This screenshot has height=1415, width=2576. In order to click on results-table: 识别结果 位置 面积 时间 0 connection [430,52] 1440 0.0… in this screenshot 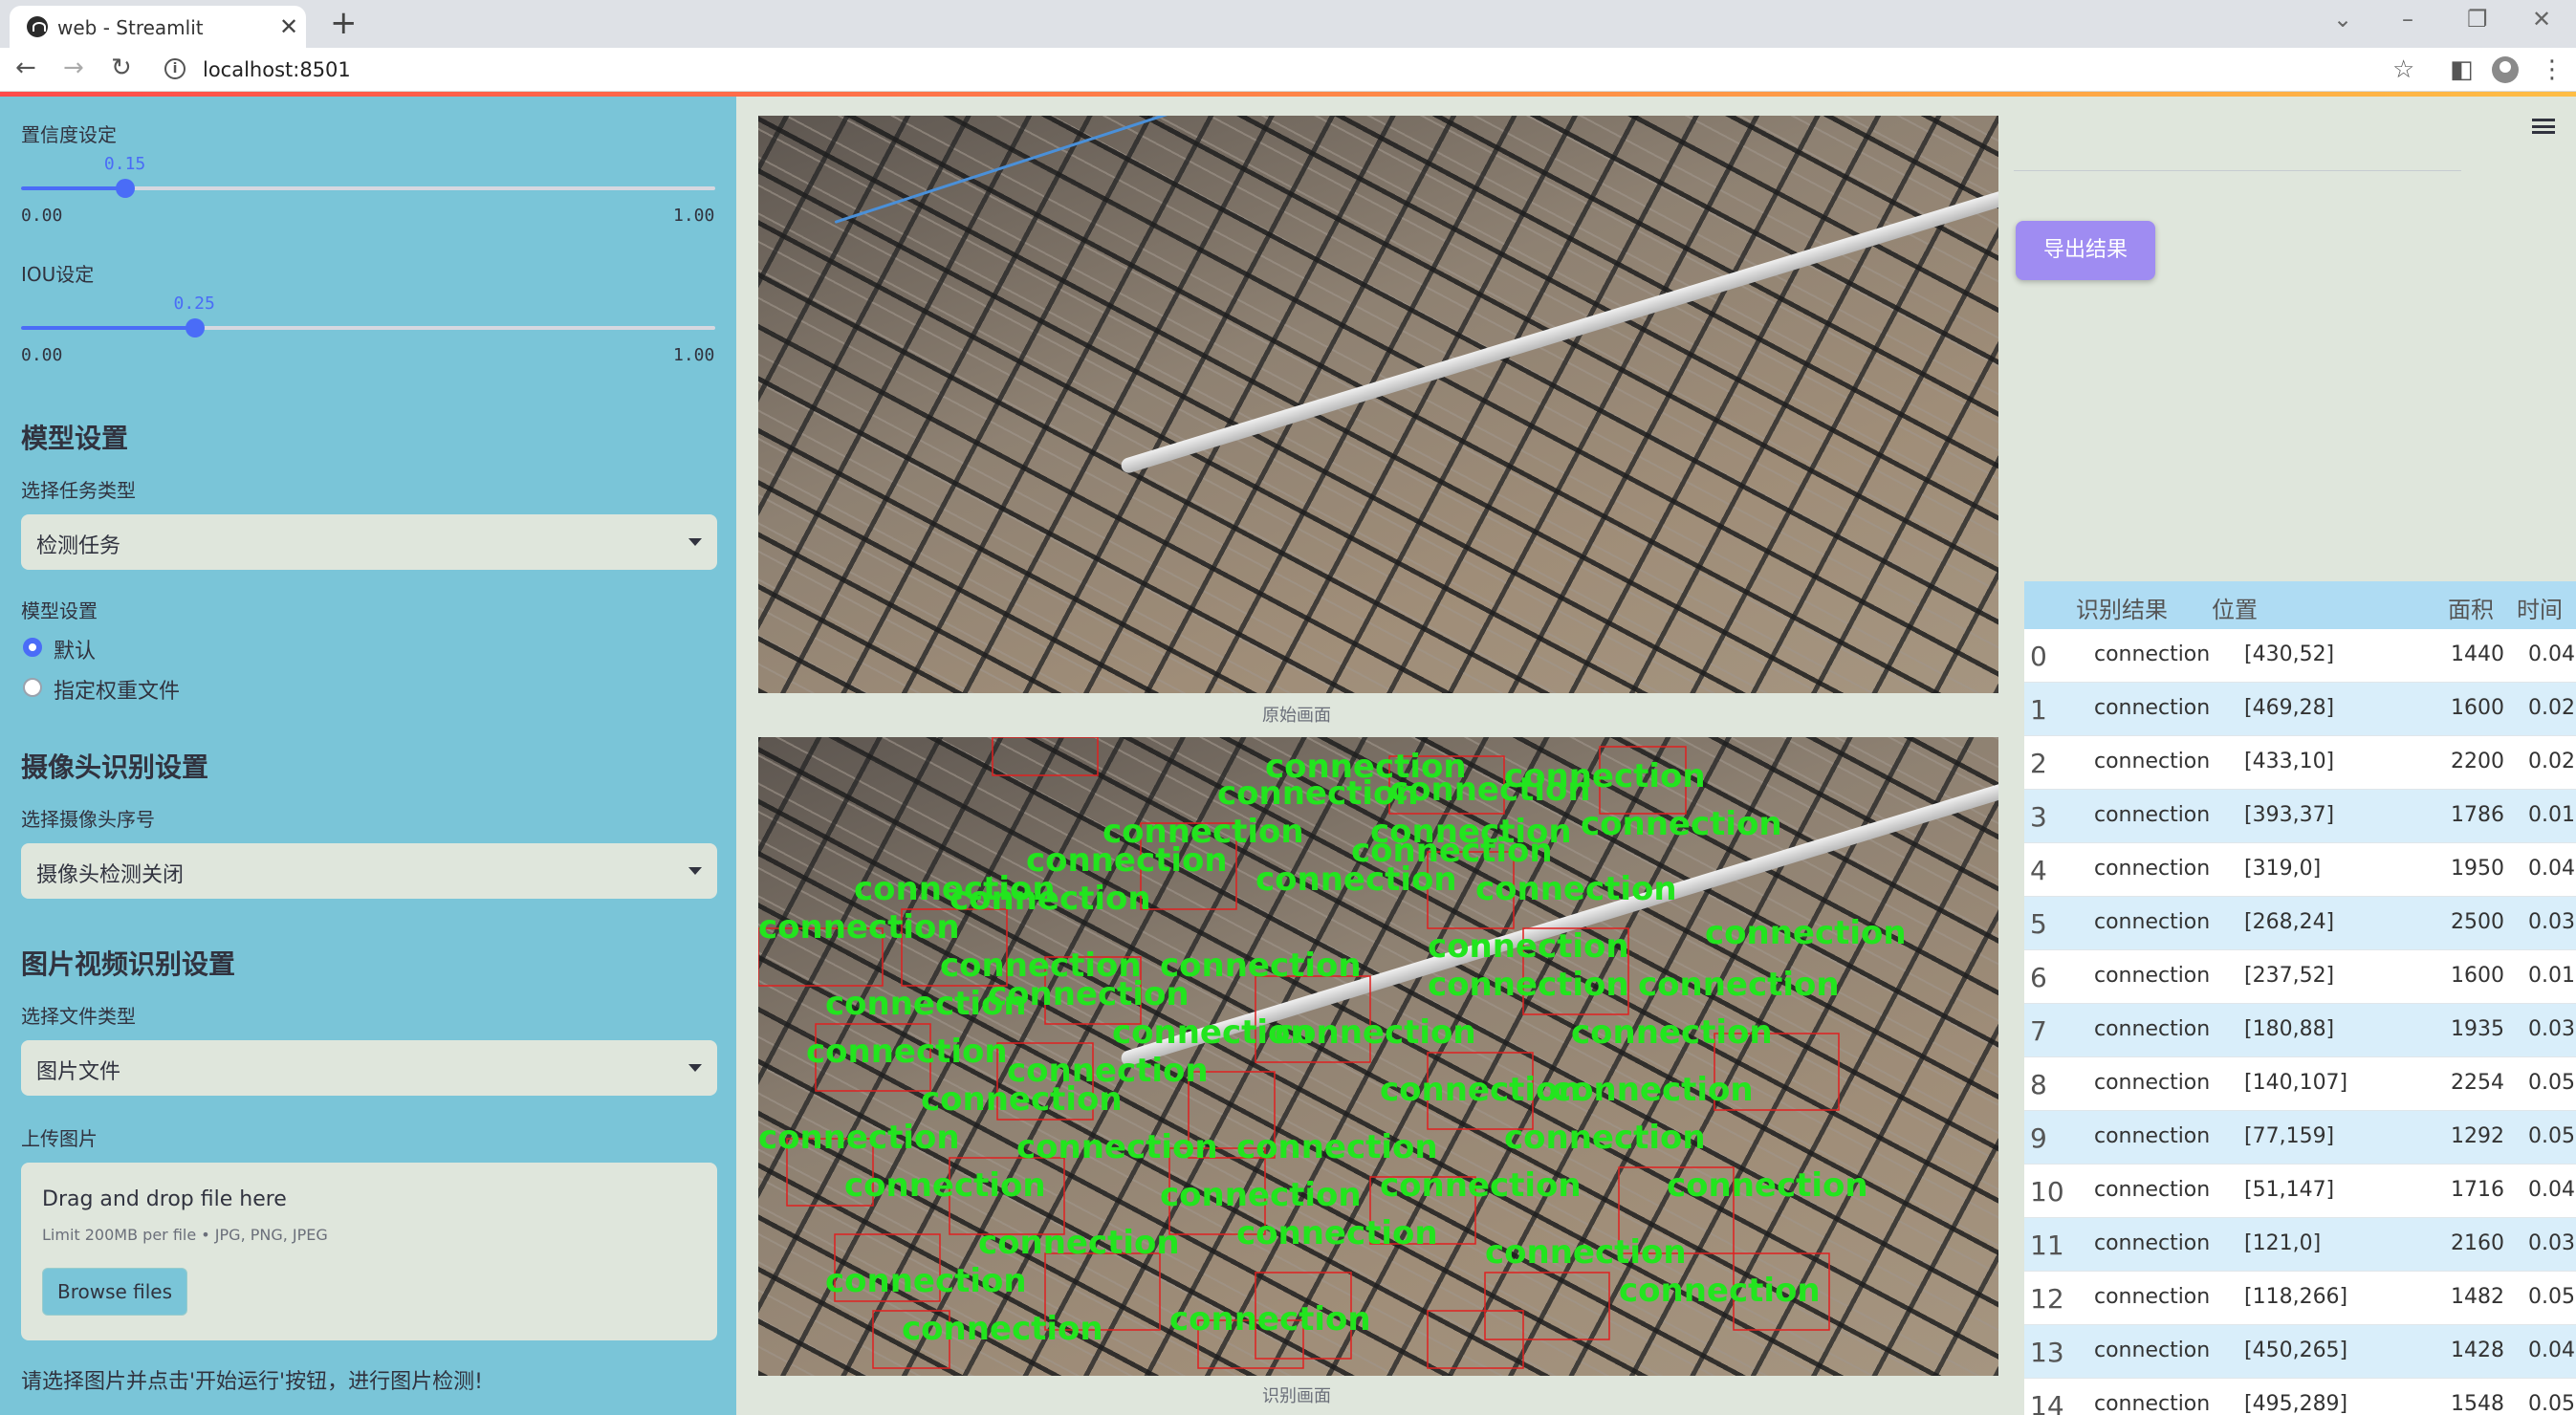, I will do `click(2300, 998)`.